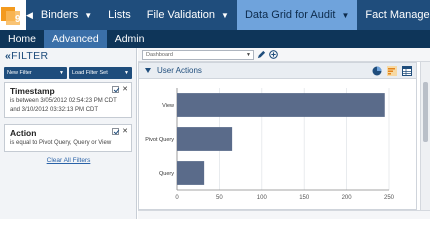 This screenshot has height=240, width=430. What do you see at coordinates (407, 71) in the screenshot?
I see `table-icon` at bounding box center [407, 71].